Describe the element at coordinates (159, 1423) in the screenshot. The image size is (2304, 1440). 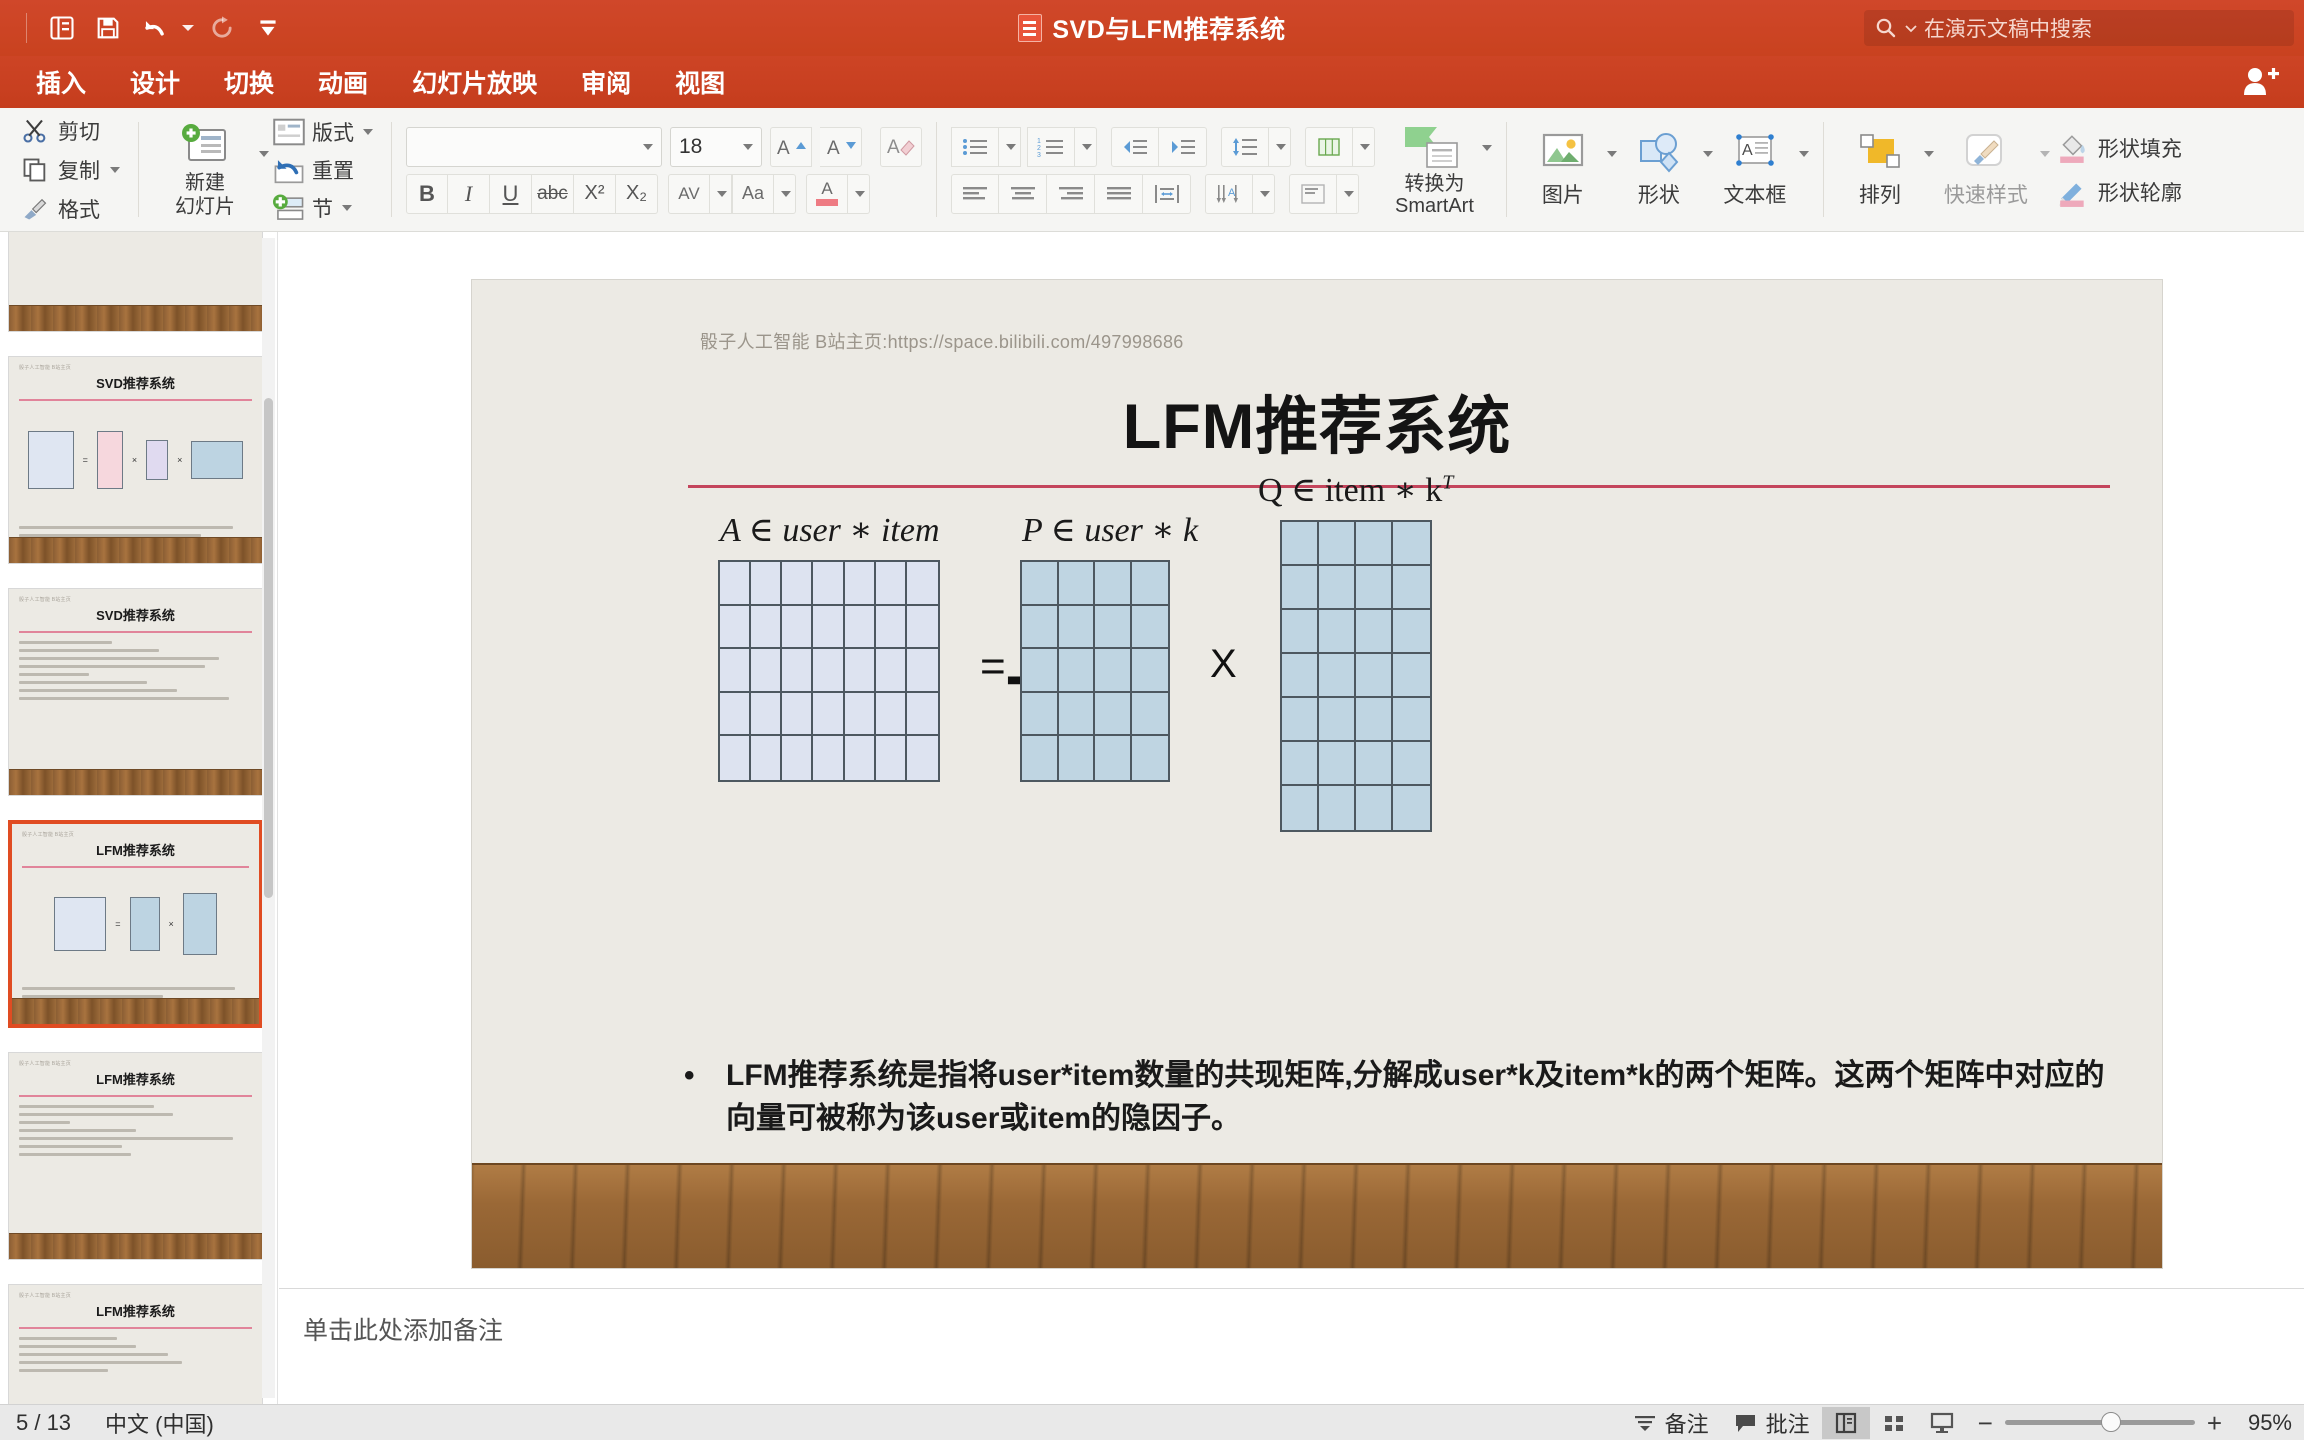
I see `language-indicator: 中文 (中国)` at that location.